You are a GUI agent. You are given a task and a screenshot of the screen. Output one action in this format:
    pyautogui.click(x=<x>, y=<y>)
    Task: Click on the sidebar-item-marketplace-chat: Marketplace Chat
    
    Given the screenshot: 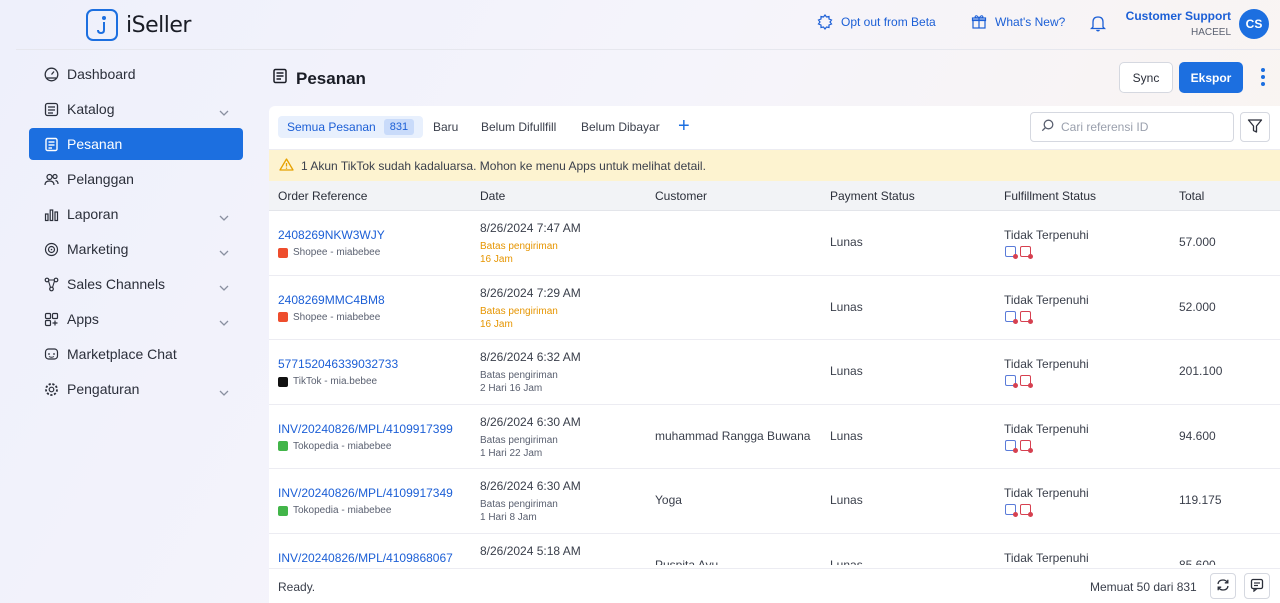 What is the action you would take?
    pyautogui.click(x=136, y=354)
    